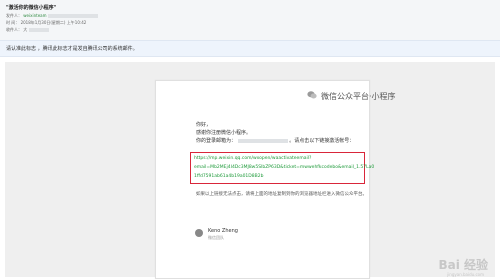  I want to click on login-email-line: 你的登录邮箱为： 。请点击以下链接激活帐号：, so click(275, 140).